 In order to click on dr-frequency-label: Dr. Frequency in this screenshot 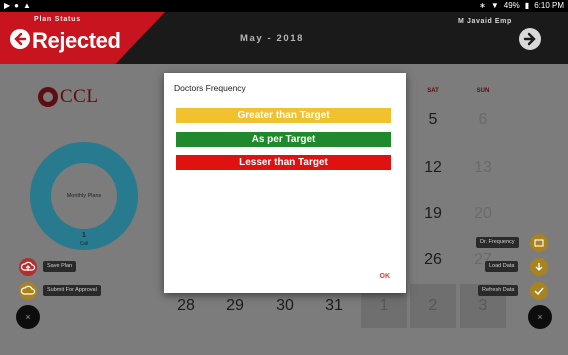, I will do `click(497, 242)`.